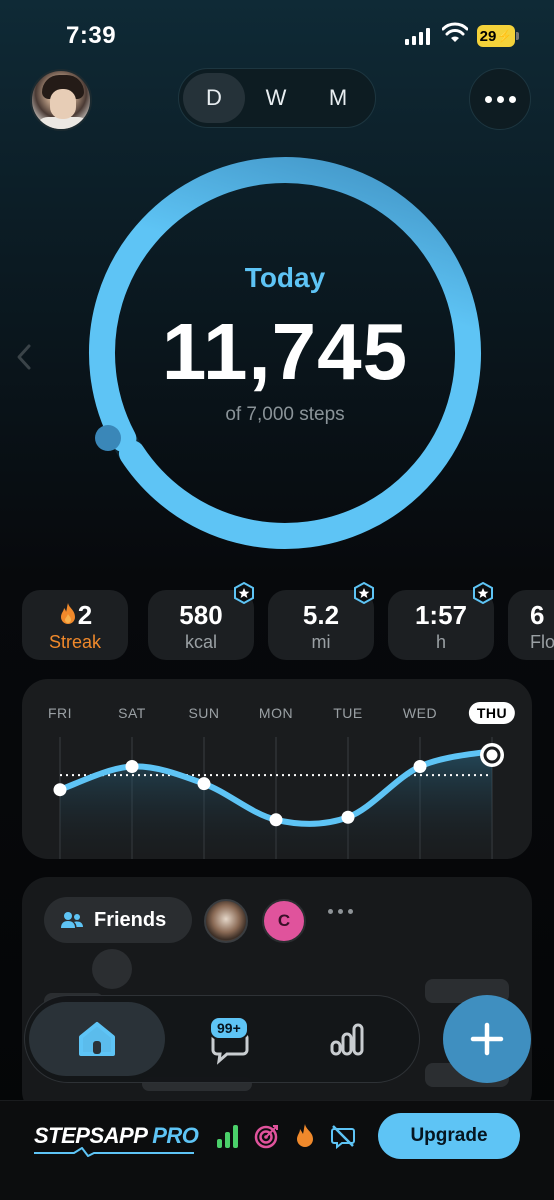 This screenshot has height=1200, width=554. I want to click on logo-swoosh, so click(114, 1152).